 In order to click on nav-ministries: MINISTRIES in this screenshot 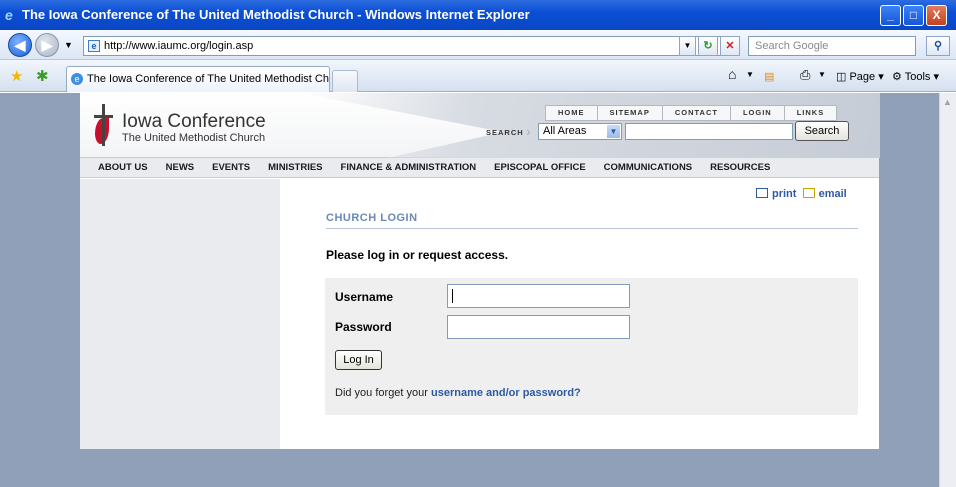, I will do `click(295, 167)`.